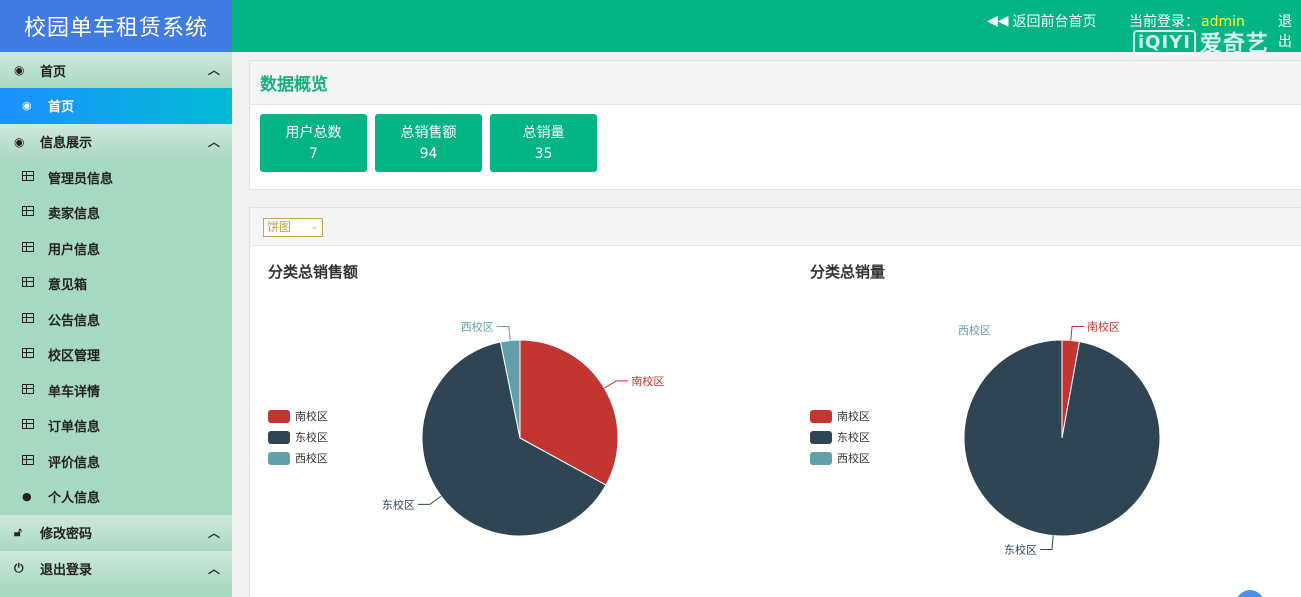 This screenshot has width=1301, height=597. Describe the element at coordinates (543, 154) in the screenshot. I see `stat-value: 35` at that location.